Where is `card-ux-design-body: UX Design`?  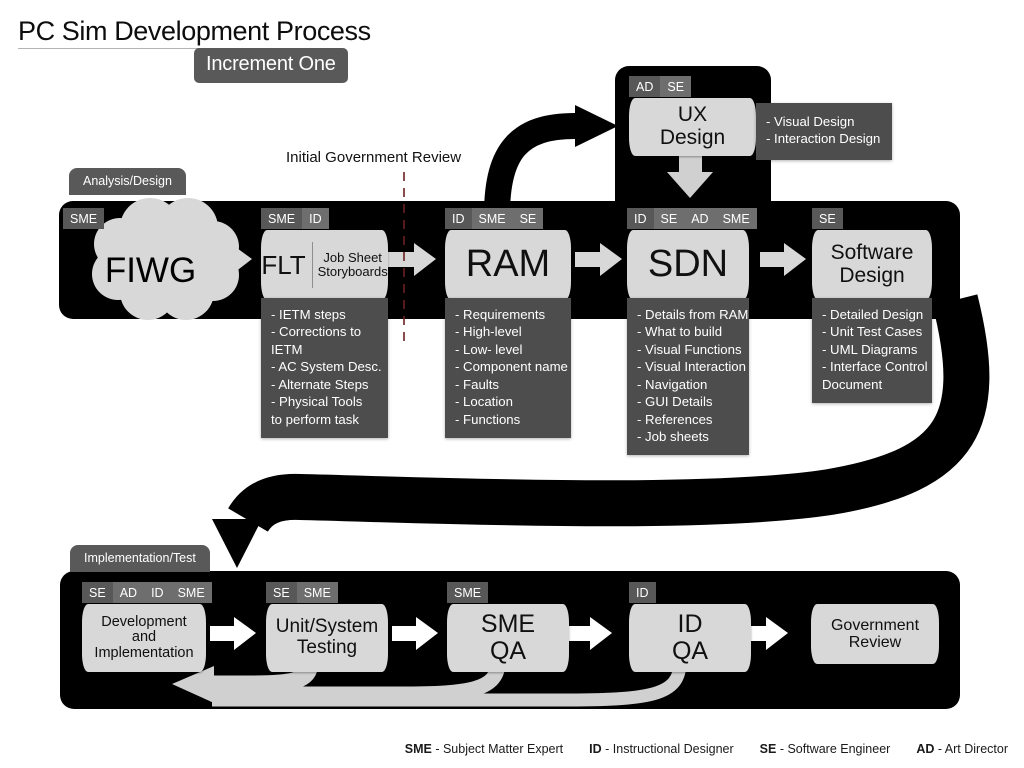 card-ux-design-body: UX Design is located at coordinates (692, 127).